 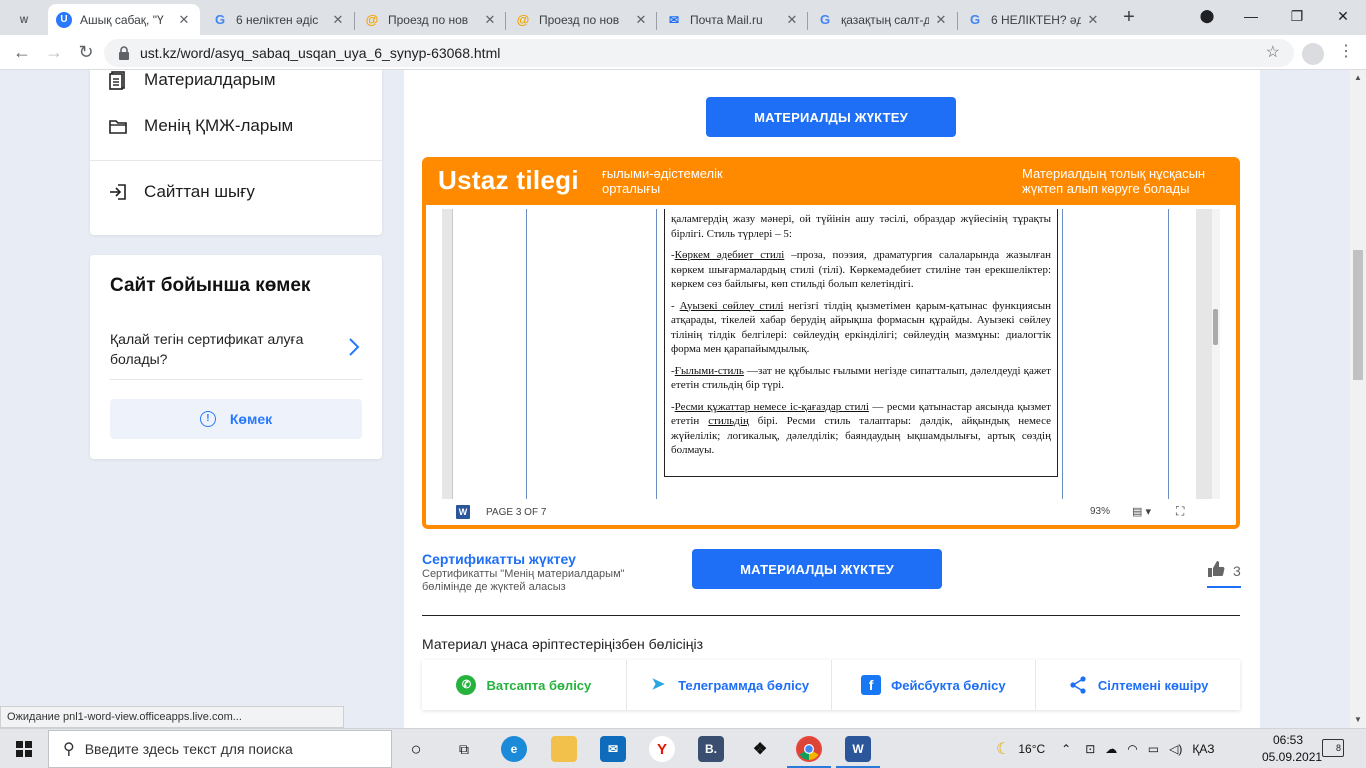 I want to click on help-button: ! Көмек, so click(x=236, y=419).